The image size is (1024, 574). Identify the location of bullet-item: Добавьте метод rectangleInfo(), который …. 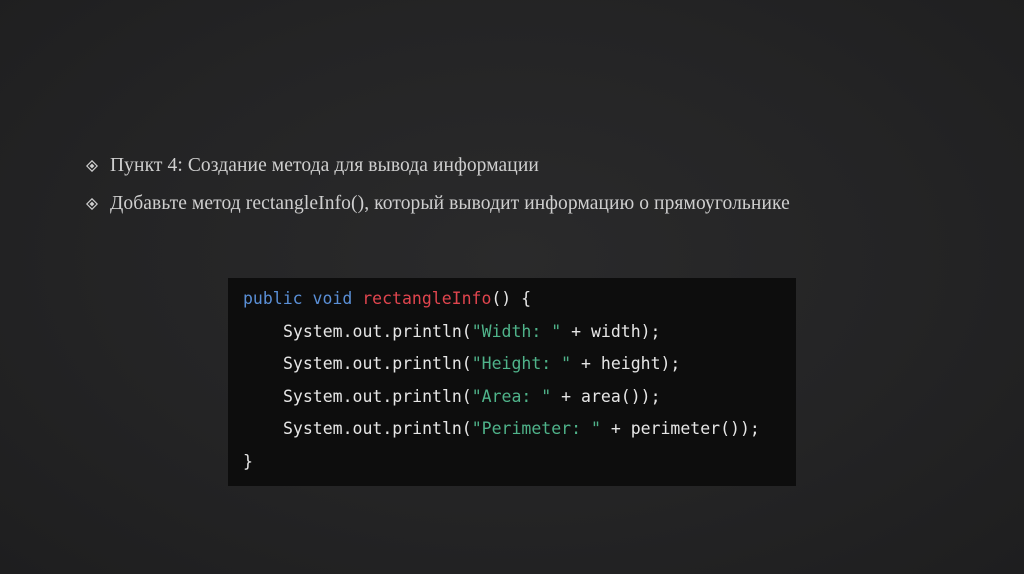
(536, 204).